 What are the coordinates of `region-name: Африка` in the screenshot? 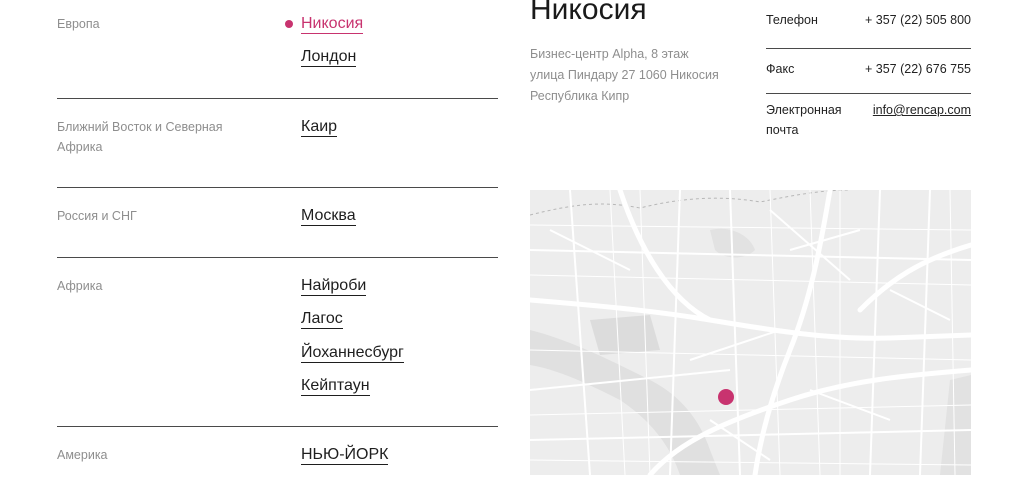 It's located at (80, 286).